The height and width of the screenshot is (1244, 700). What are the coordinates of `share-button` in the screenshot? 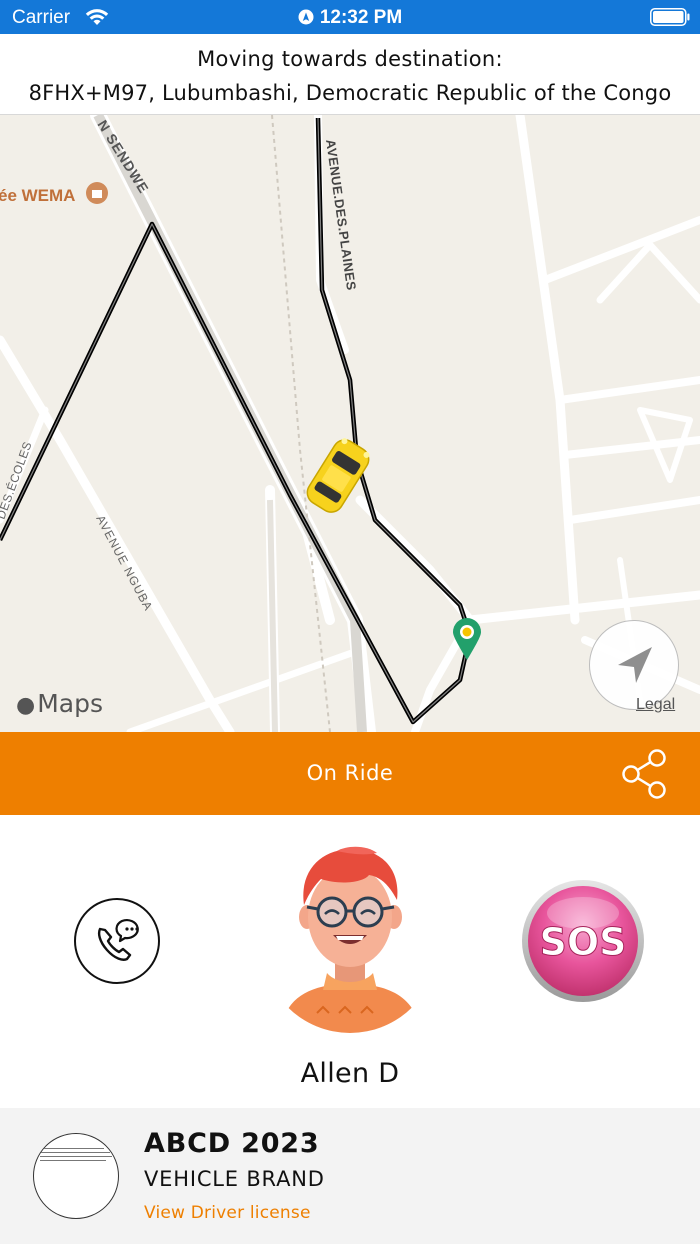 It's located at (644, 774).